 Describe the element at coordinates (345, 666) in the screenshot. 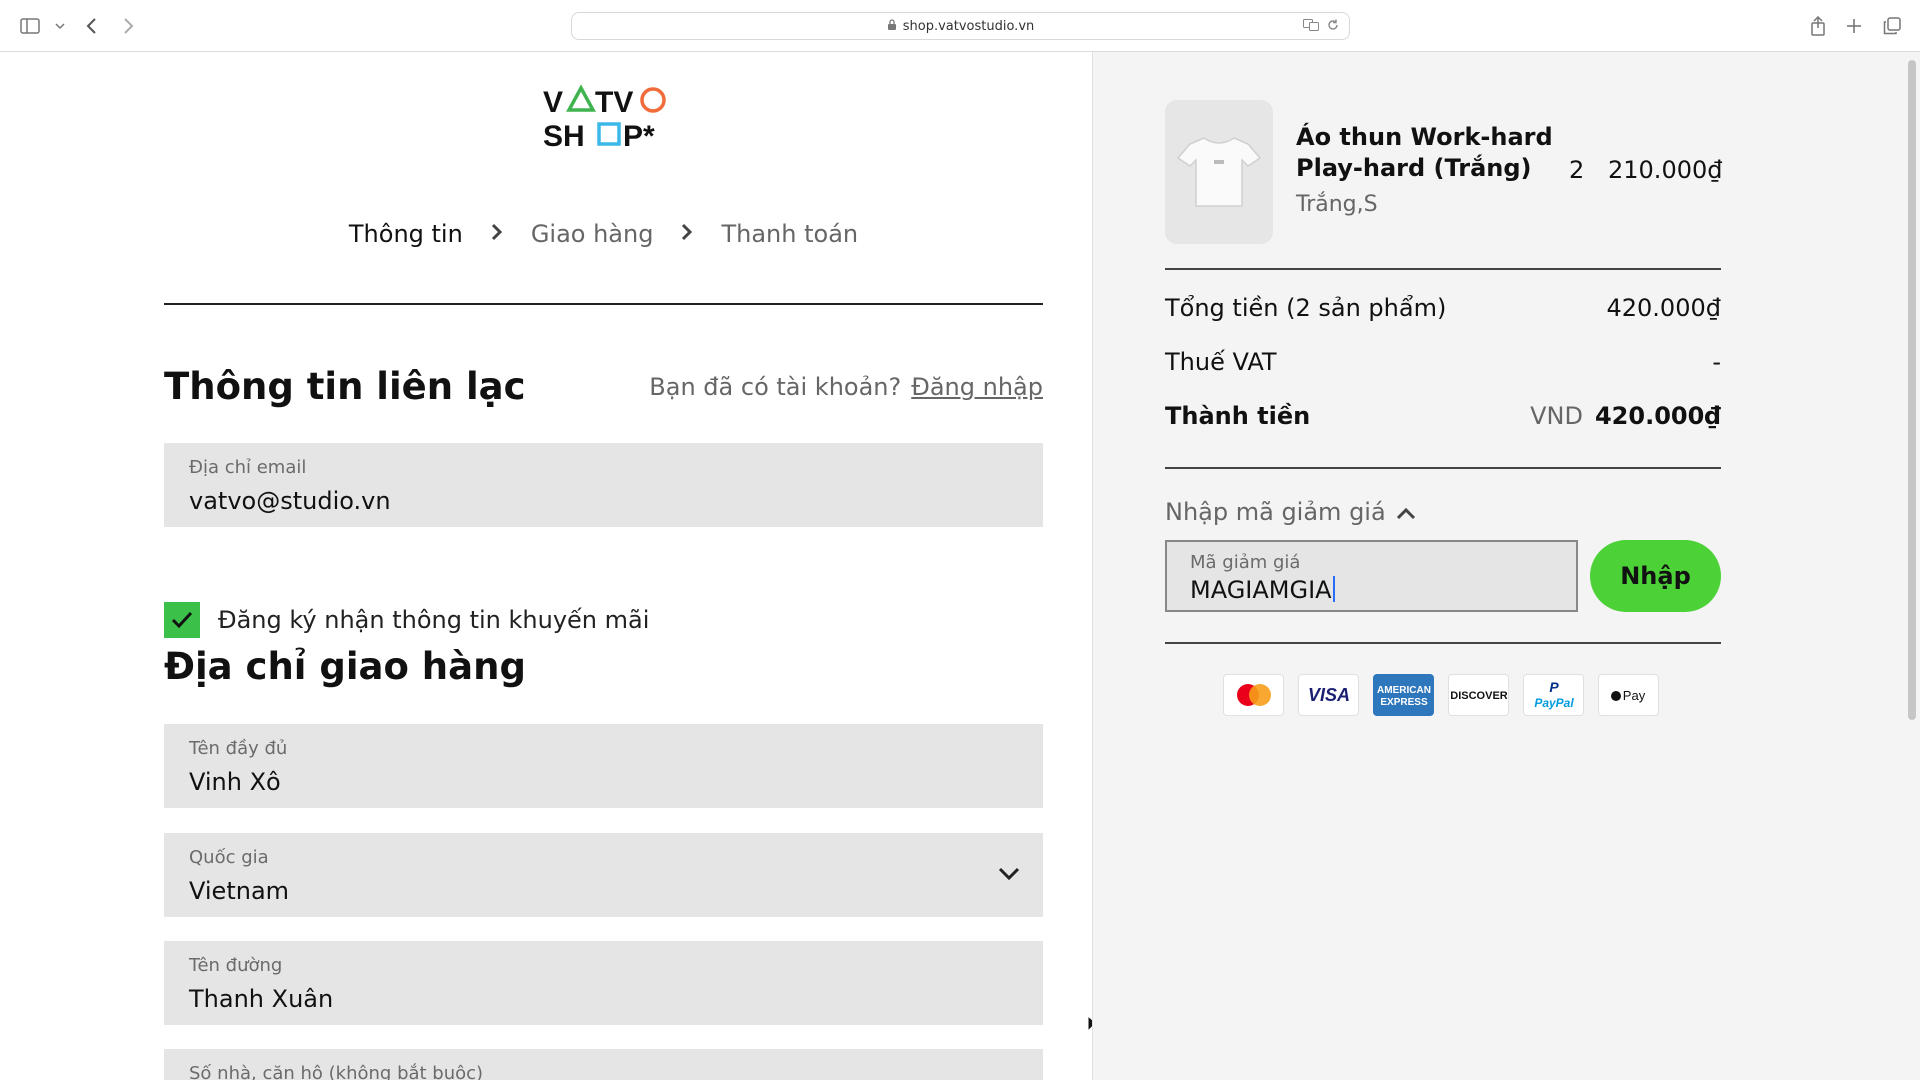

I see `shipping-section-title: Địa chỉ giao hàng` at that location.